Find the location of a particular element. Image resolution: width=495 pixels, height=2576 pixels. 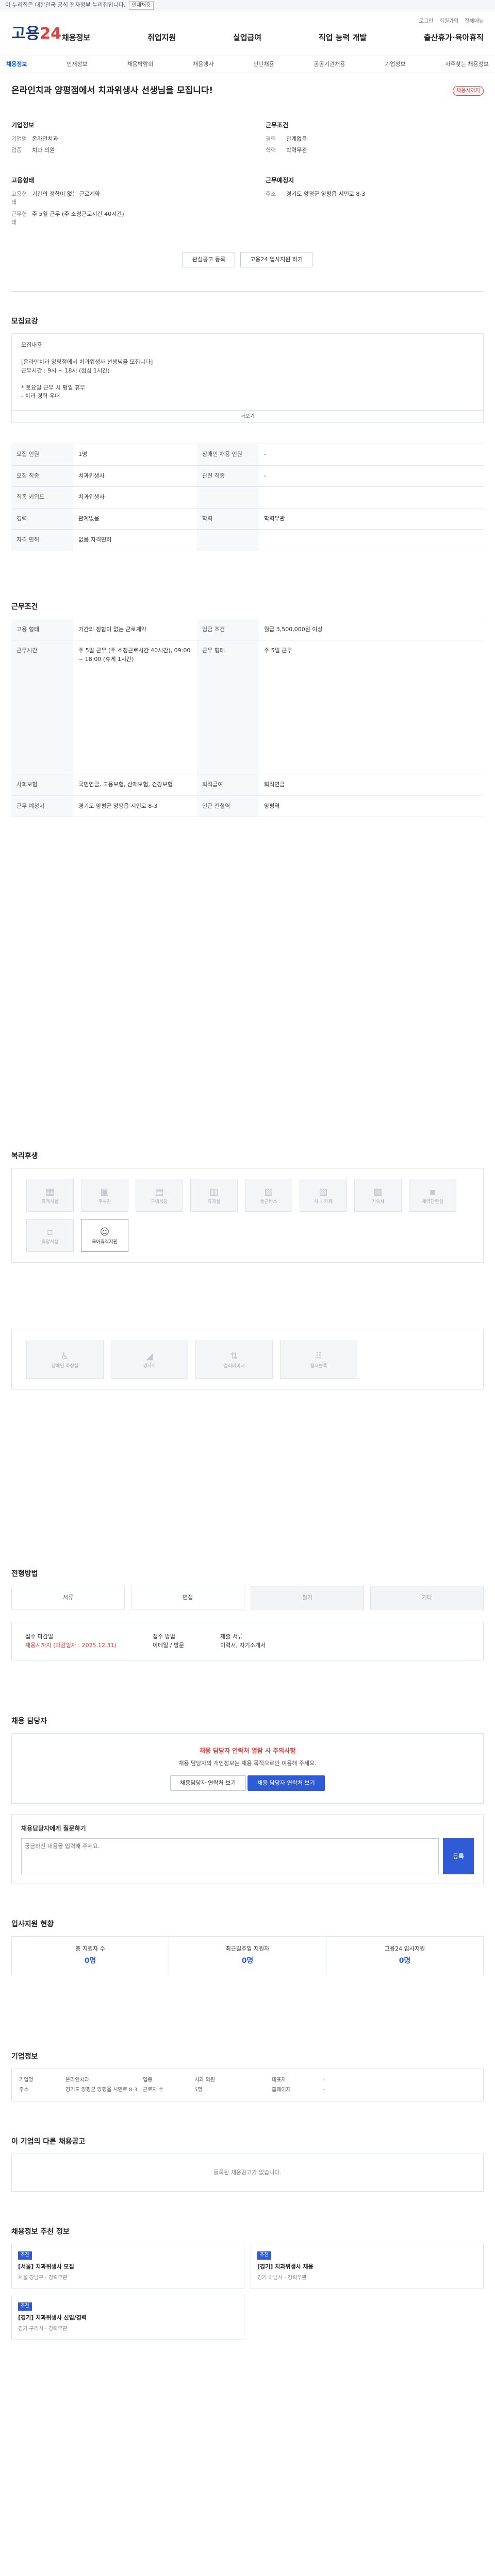

recommend-card: 추천 [경기] 치과위생사 신입/경력 경기 구리시 · 경력무관 is located at coordinates (127, 2318).